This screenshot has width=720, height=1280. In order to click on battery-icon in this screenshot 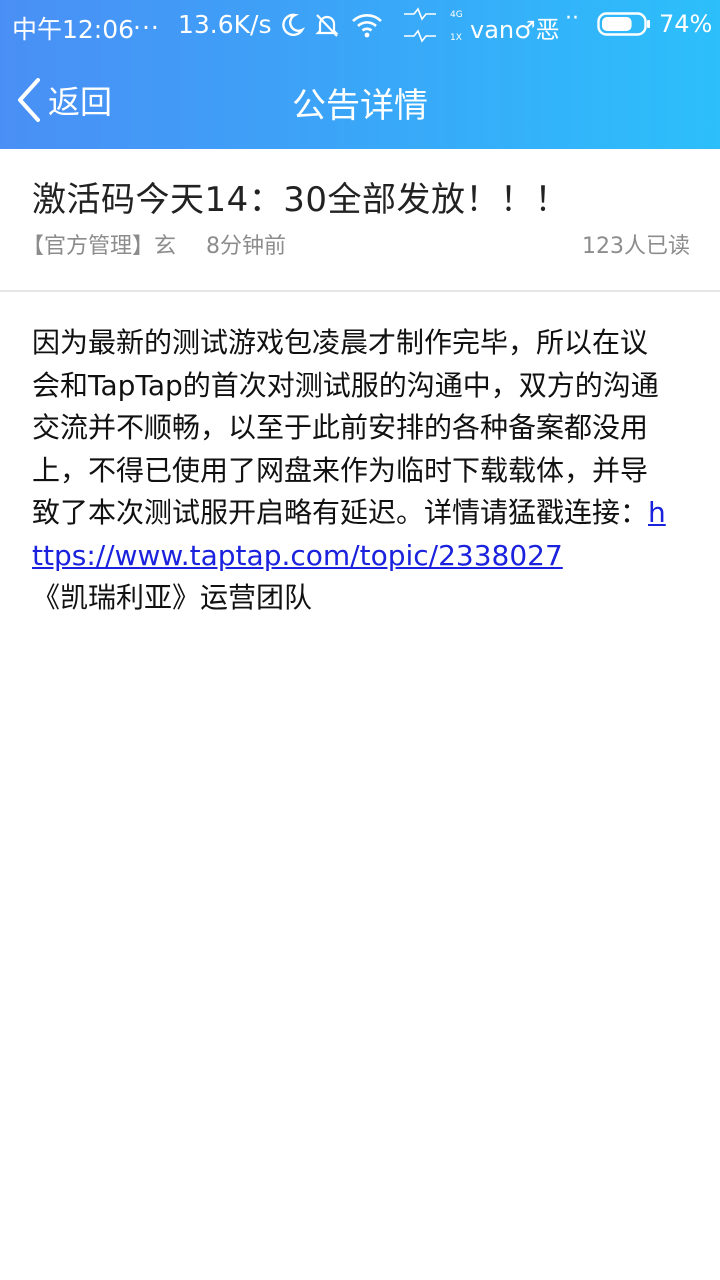, I will do `click(623, 24)`.